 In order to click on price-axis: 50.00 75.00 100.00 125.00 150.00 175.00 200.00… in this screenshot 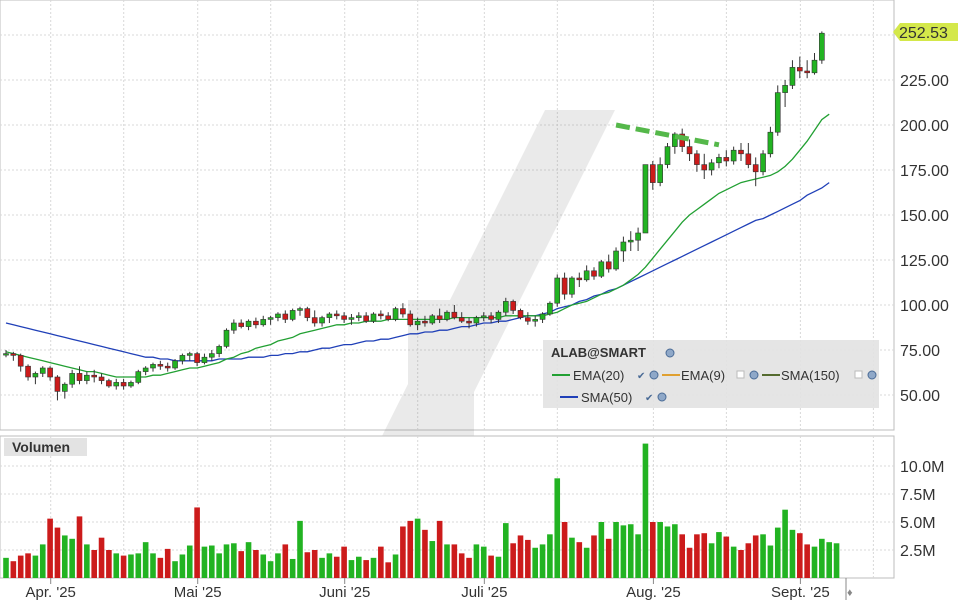, I will do `click(924, 216)`.